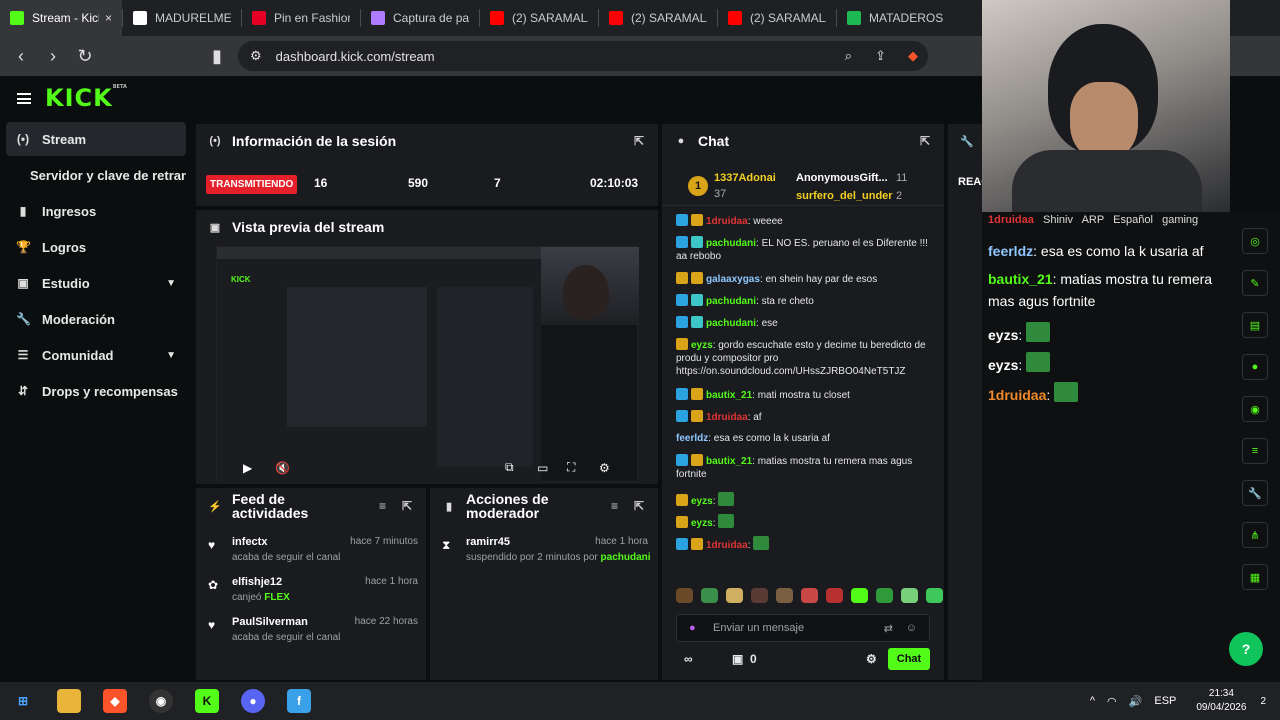  I want to click on sidebar-item-estudio: ▣ Estudio ▼, so click(96, 283).